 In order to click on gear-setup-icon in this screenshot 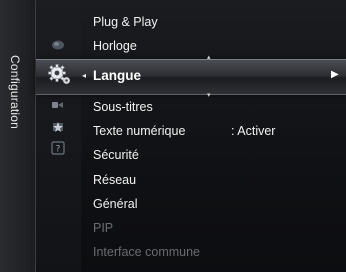, I will do `click(60, 75)`.